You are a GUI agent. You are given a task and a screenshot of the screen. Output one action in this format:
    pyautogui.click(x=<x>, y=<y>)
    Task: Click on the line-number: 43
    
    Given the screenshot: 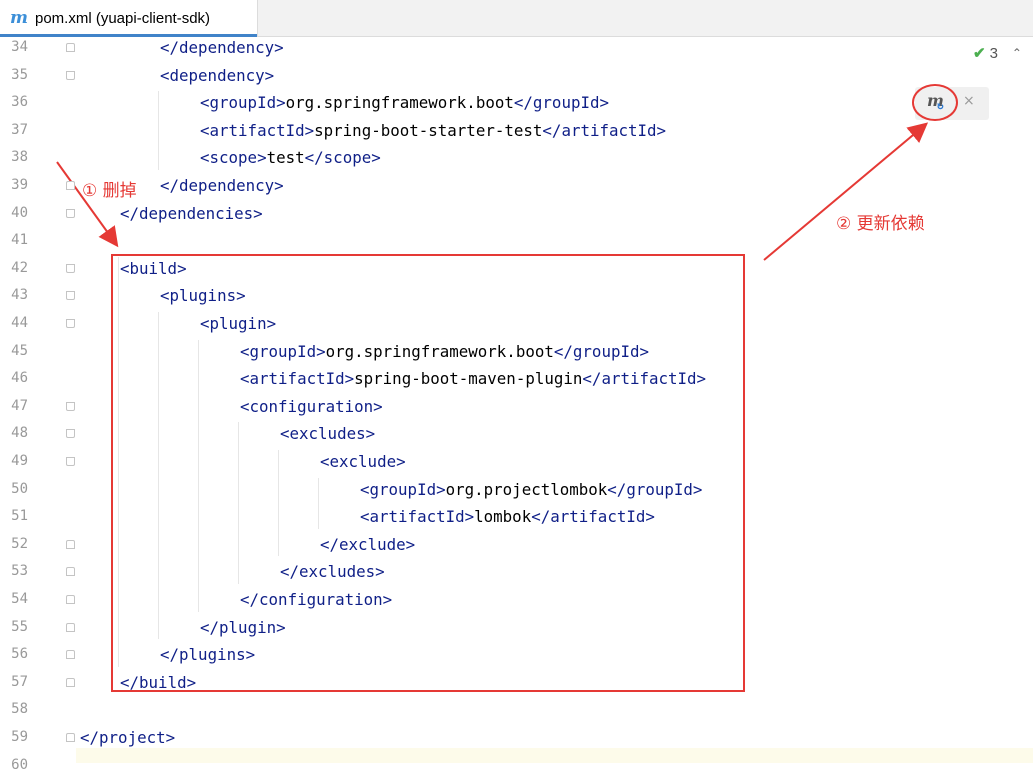 What is the action you would take?
    pyautogui.click(x=19, y=295)
    